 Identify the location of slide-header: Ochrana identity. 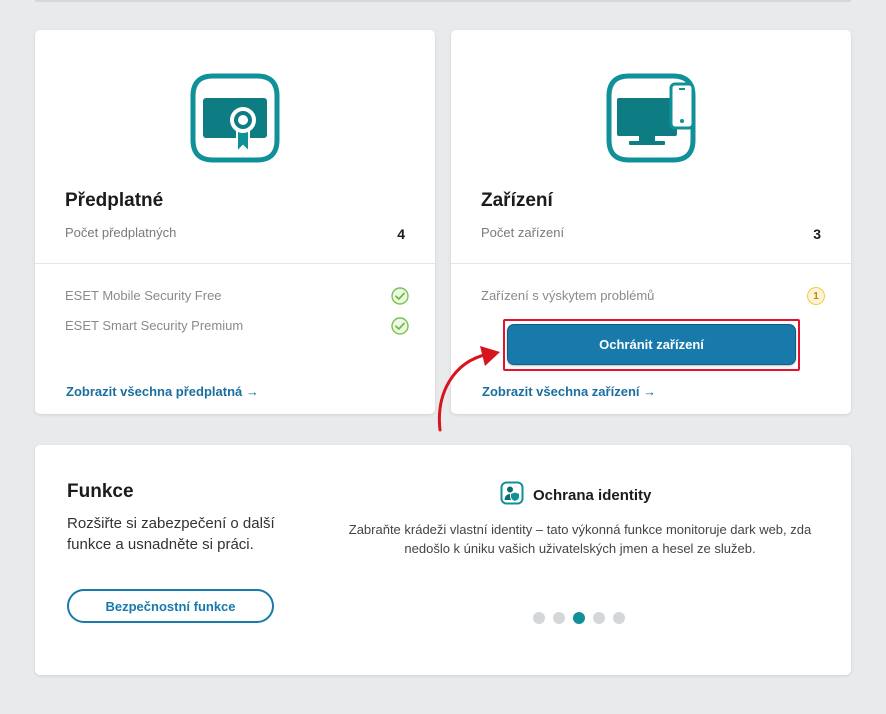
(575, 495).